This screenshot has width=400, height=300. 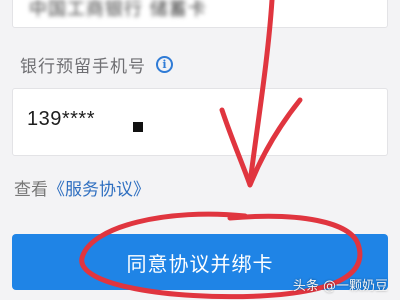 What do you see at coordinates (164, 64) in the screenshot?
I see `info-icon: i` at bounding box center [164, 64].